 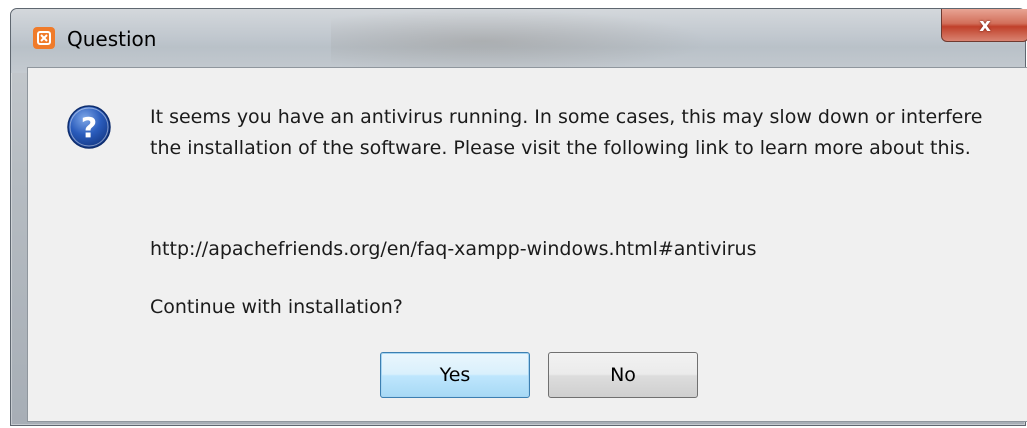 What do you see at coordinates (44, 38) in the screenshot?
I see `xampp-logo-icon` at bounding box center [44, 38].